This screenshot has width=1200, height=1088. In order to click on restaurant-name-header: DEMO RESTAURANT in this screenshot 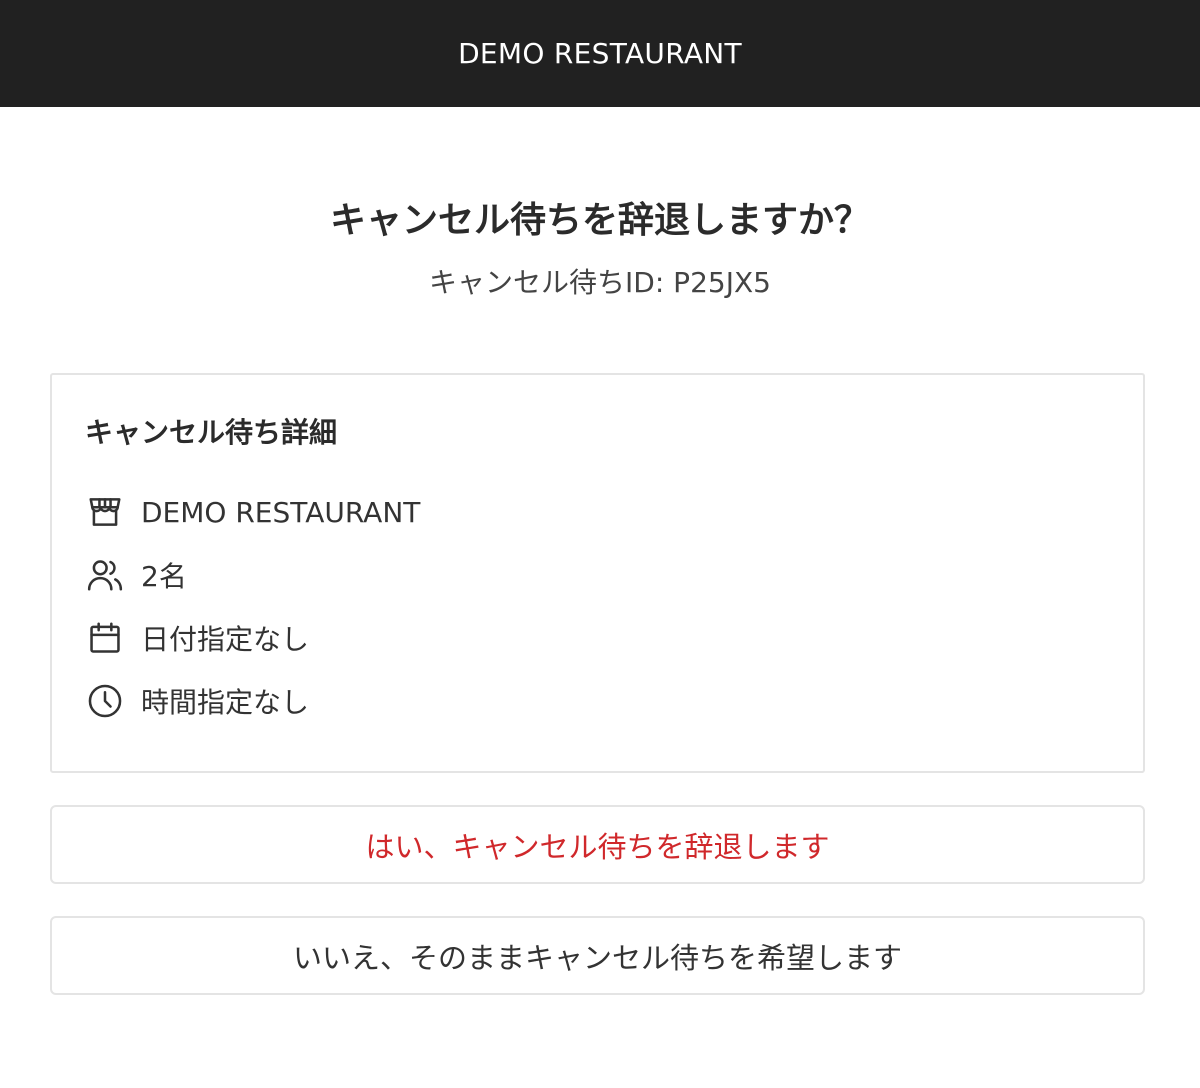, I will do `click(600, 53)`.